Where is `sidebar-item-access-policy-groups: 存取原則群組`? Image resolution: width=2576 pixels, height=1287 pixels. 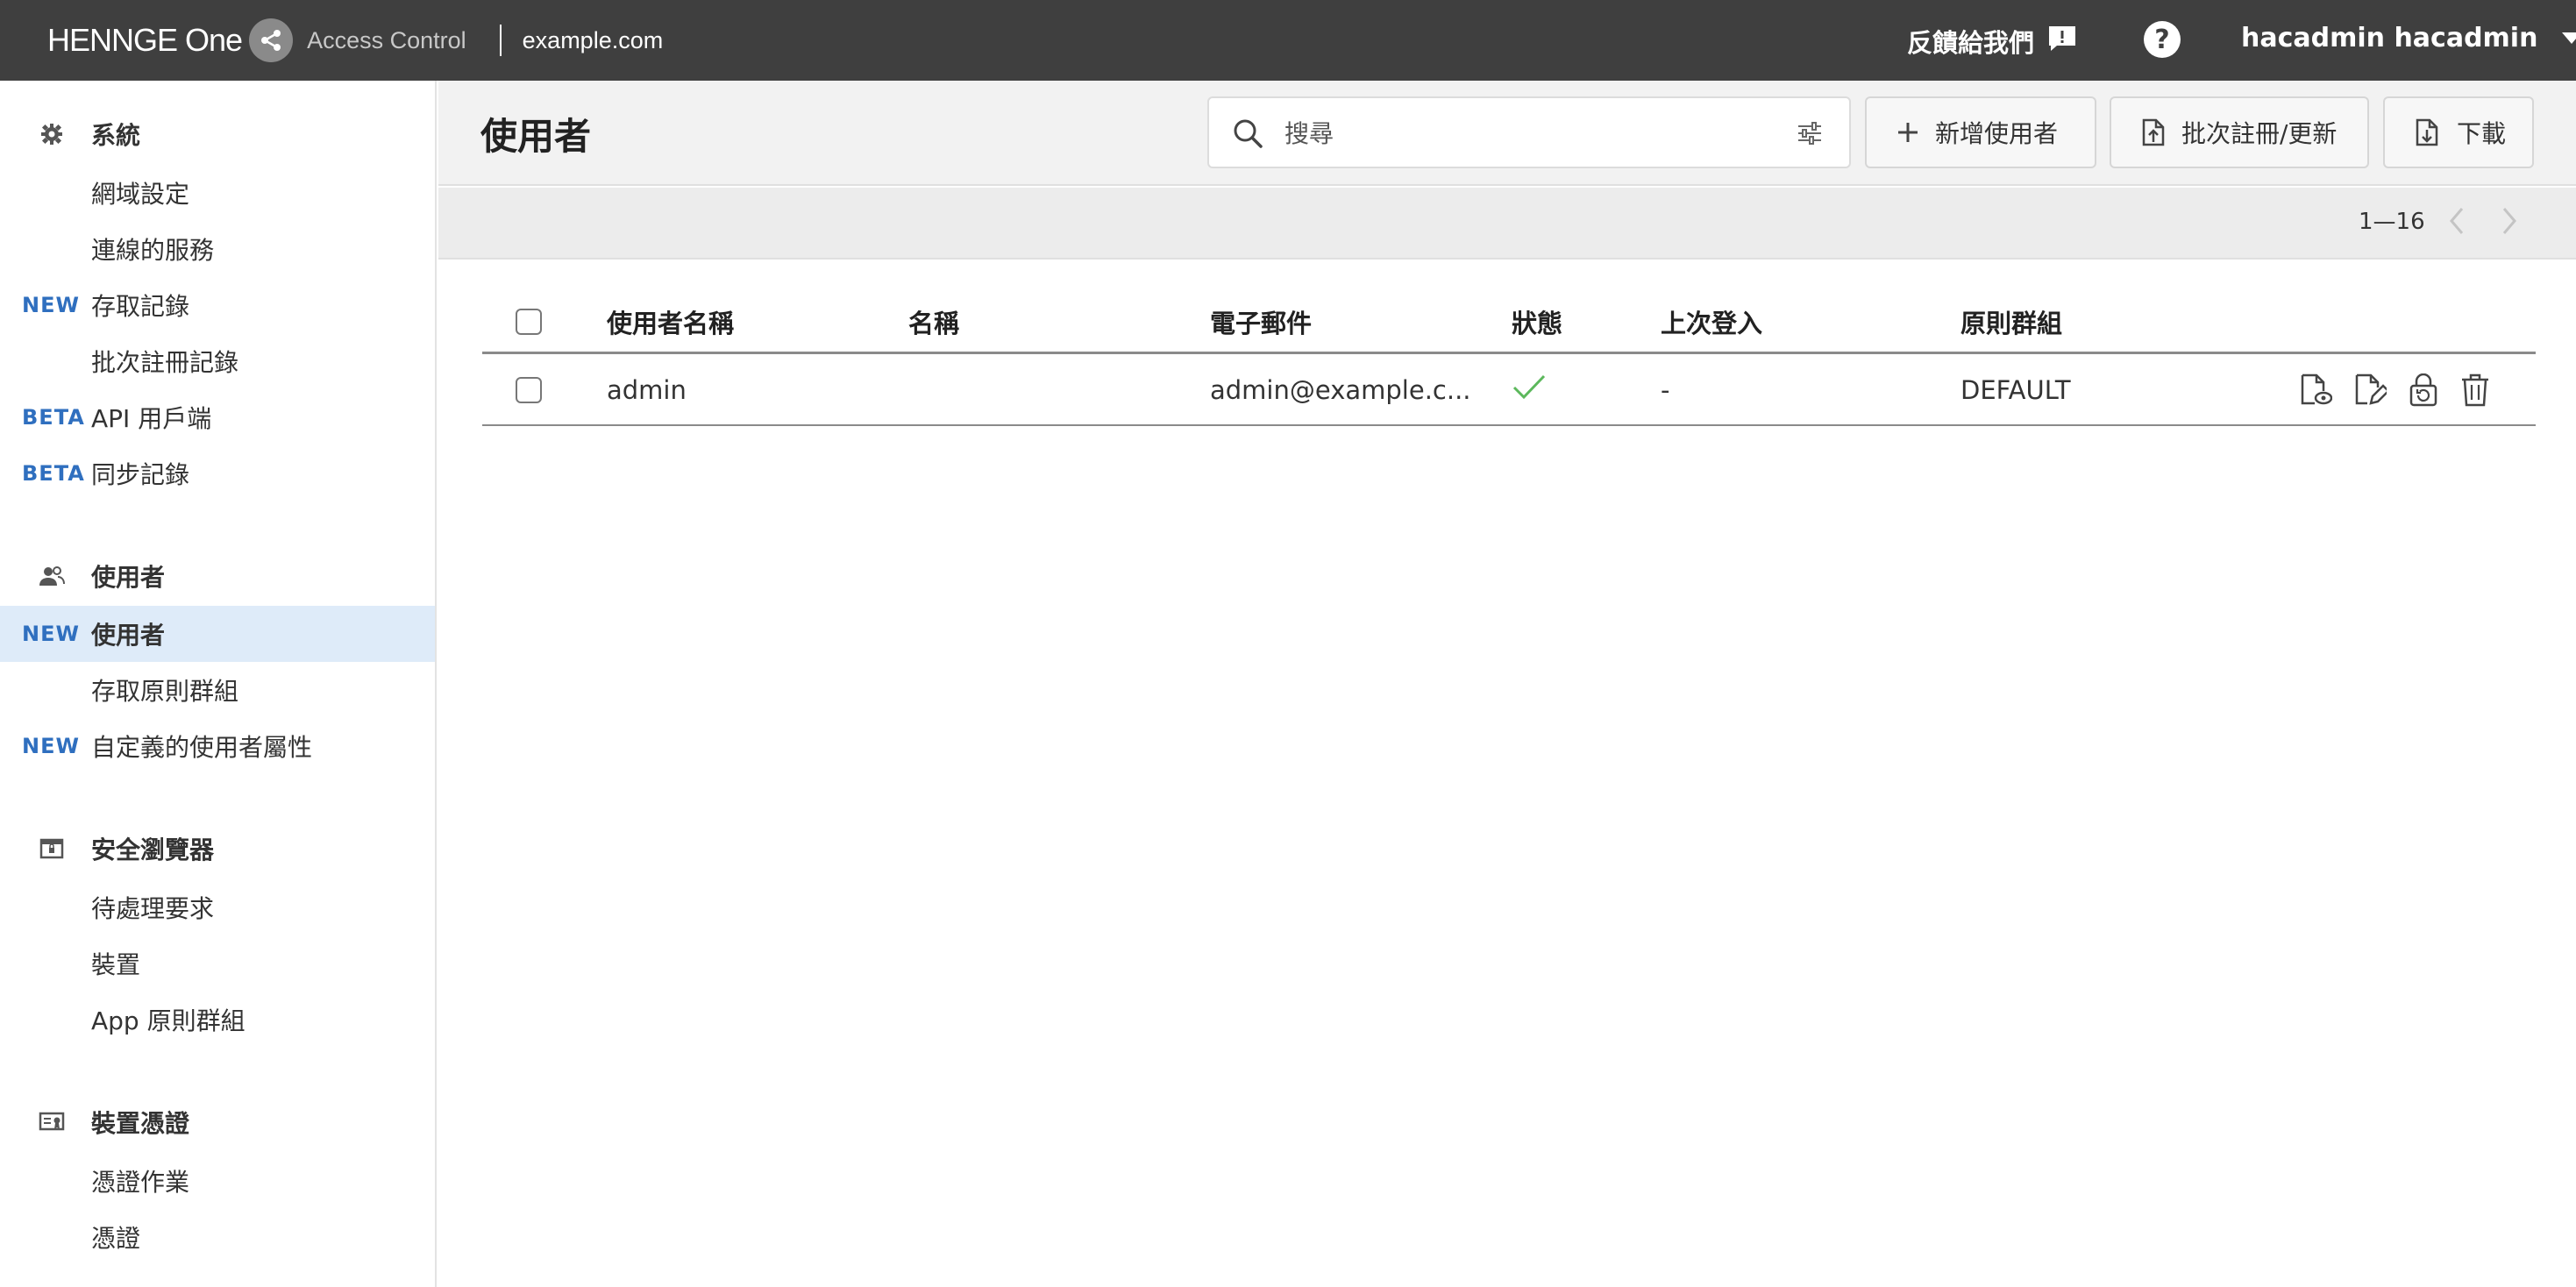
sidebar-item-access-policy-groups: 存取原則群組 is located at coordinates (217, 690).